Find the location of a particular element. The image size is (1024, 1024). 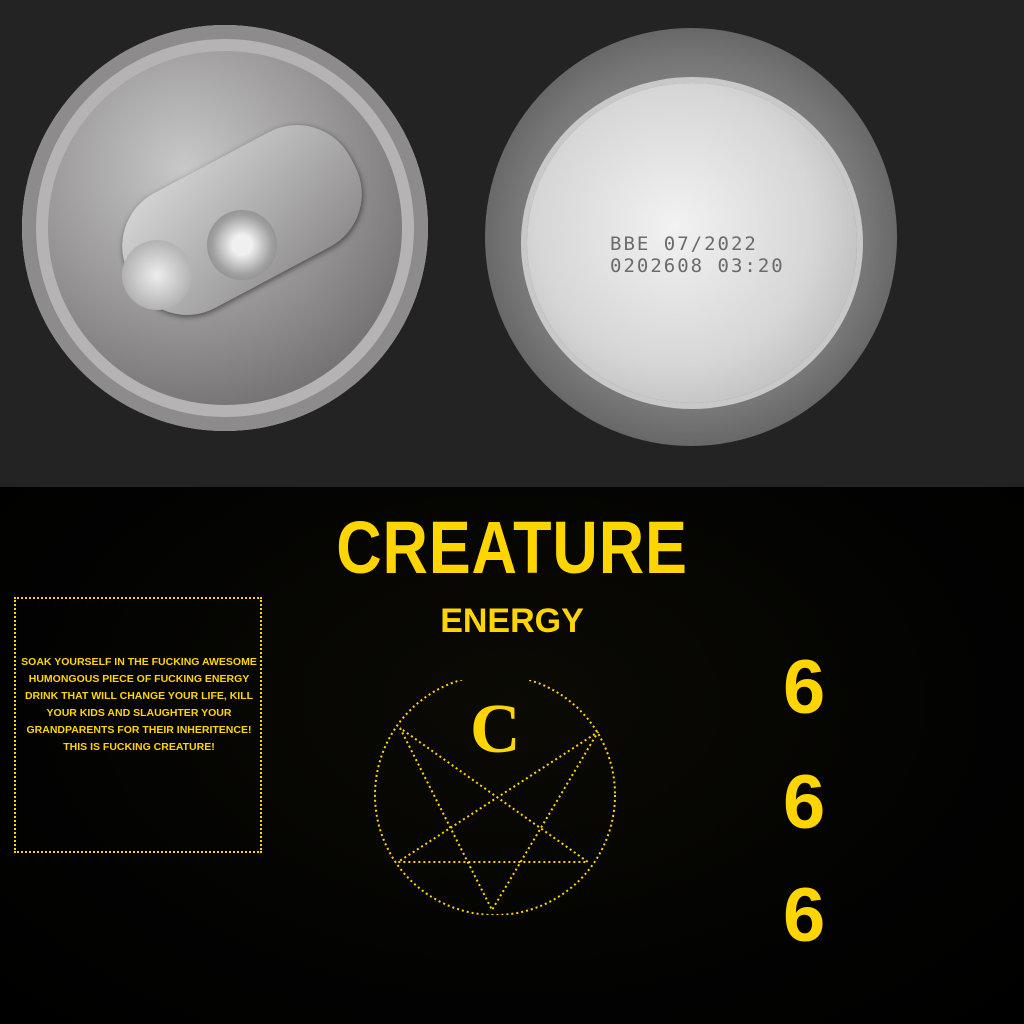

emblem-letter: C is located at coordinates (495, 729).